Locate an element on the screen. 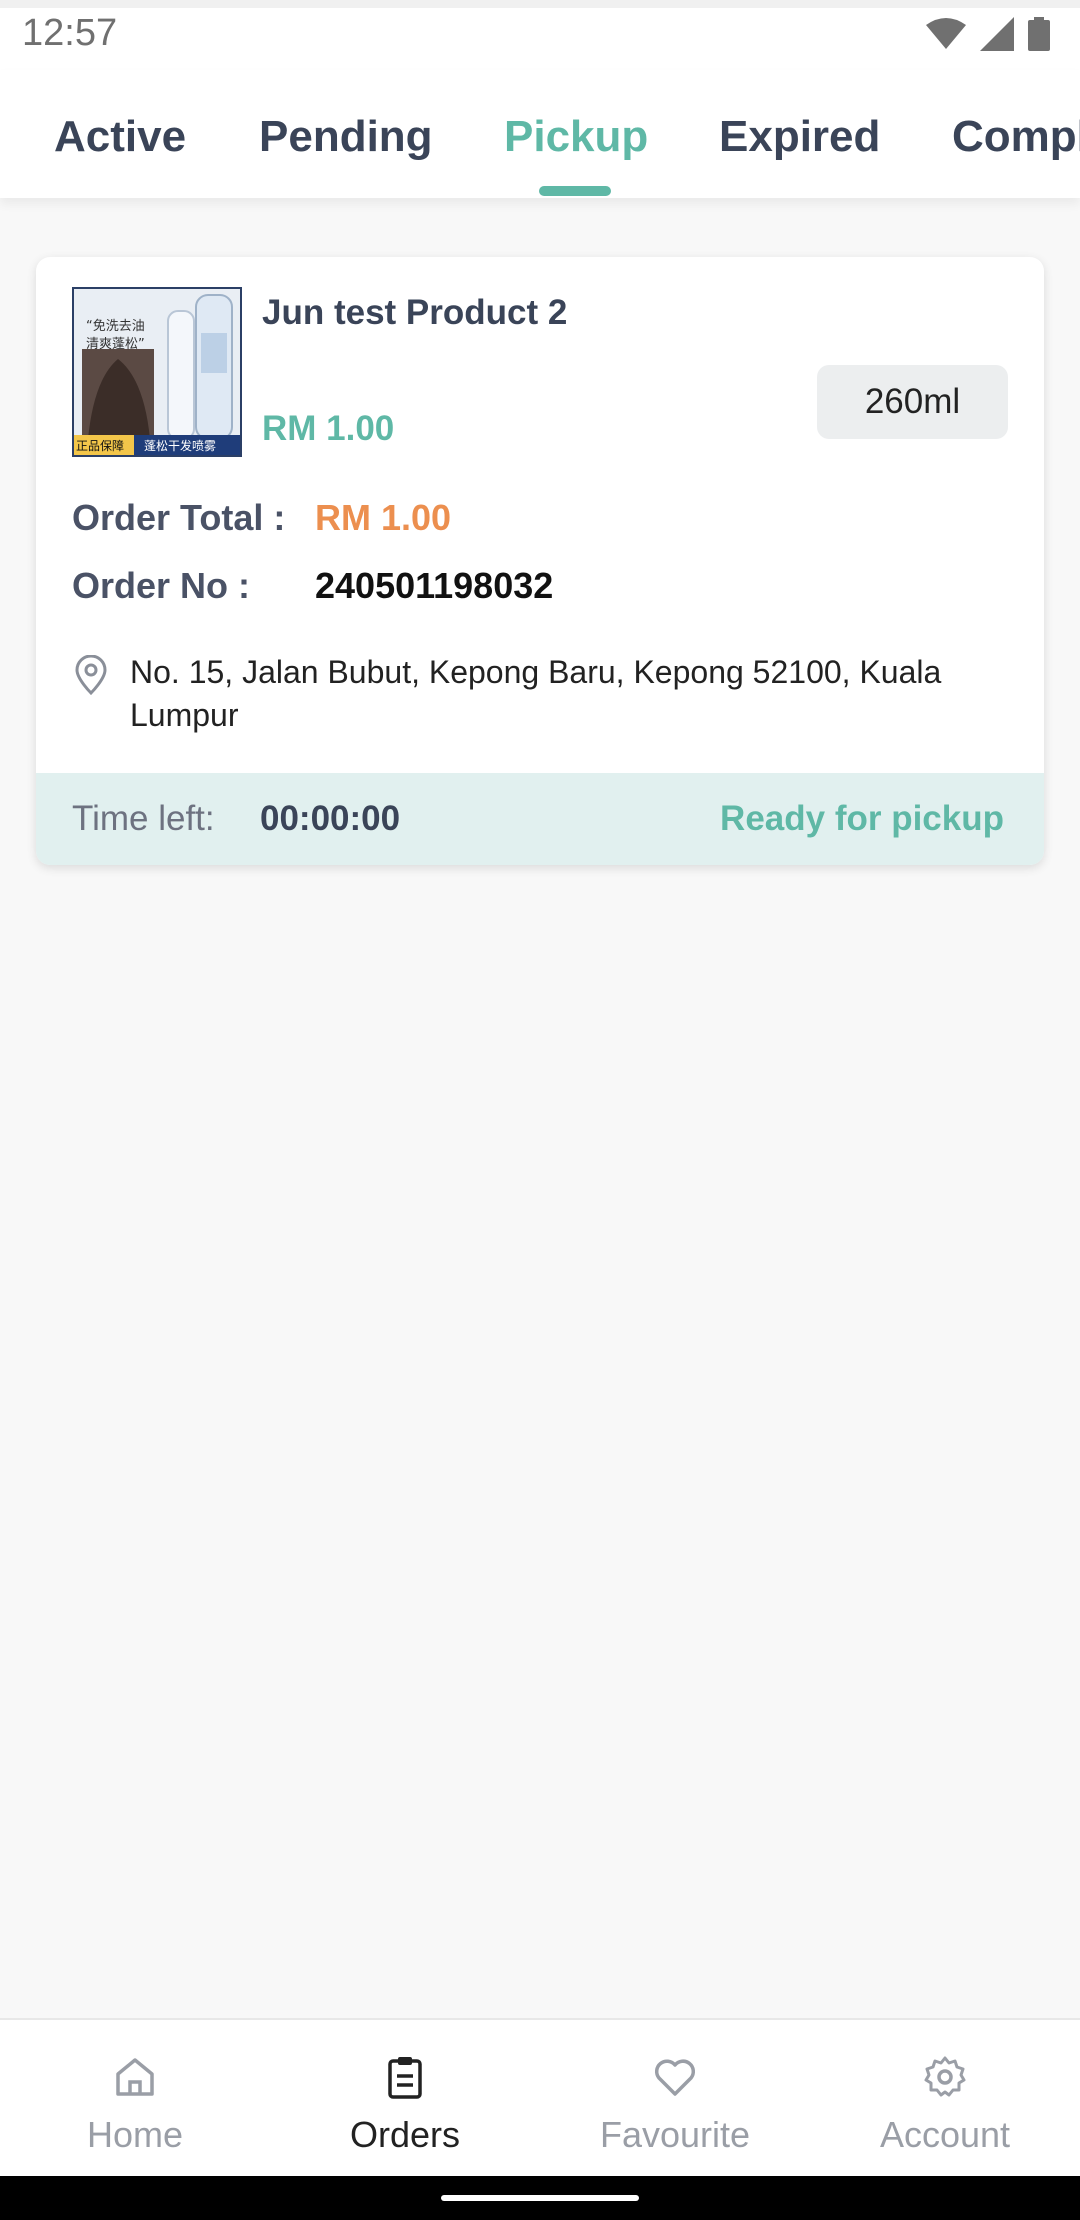 The height and width of the screenshot is (2220, 1080). product-image is located at coordinates (157, 372).